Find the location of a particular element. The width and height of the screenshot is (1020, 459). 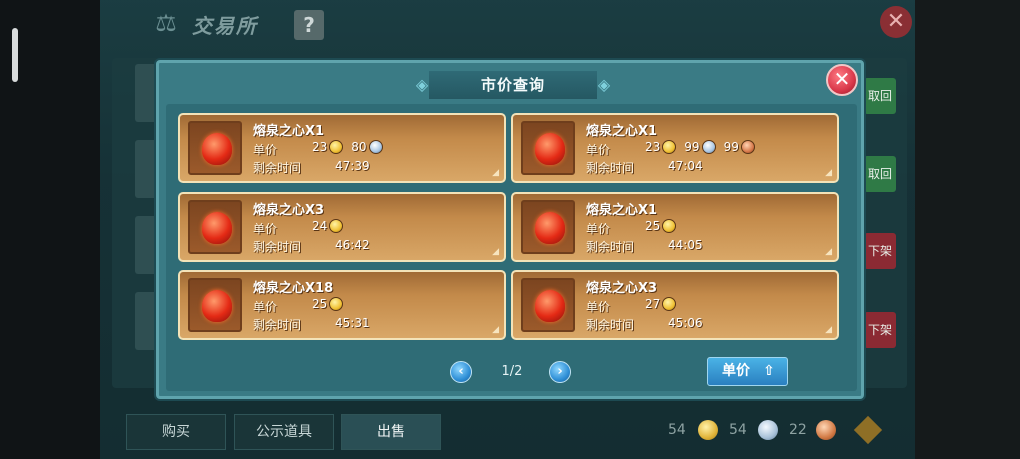

sort-button-label: 单价 is located at coordinates (736, 371).